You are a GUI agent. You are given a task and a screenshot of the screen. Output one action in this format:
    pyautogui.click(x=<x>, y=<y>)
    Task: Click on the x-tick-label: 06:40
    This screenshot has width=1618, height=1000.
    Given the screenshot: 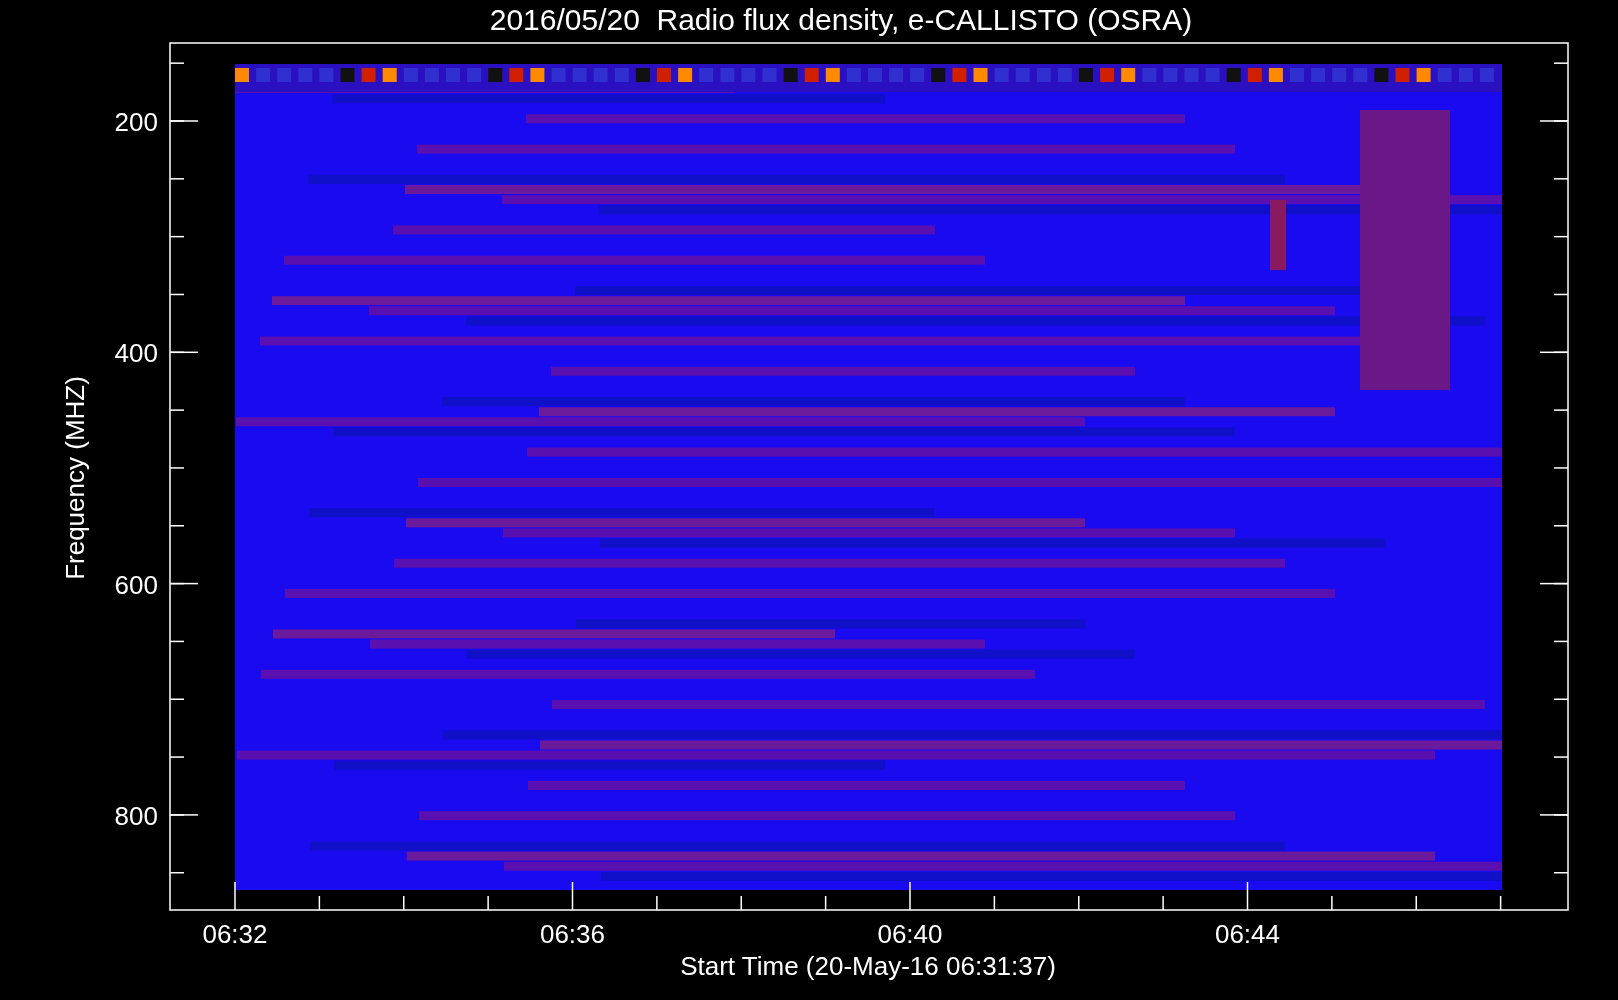 What is the action you would take?
    pyautogui.click(x=910, y=934)
    